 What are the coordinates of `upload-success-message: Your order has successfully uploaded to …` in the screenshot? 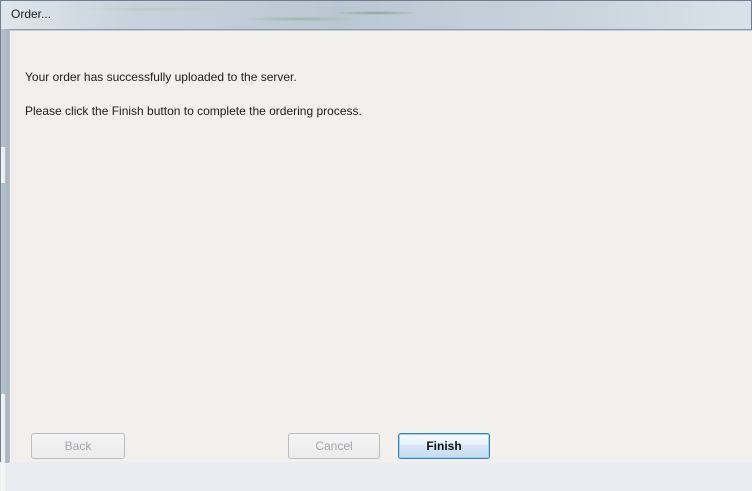 It's located at (161, 77).